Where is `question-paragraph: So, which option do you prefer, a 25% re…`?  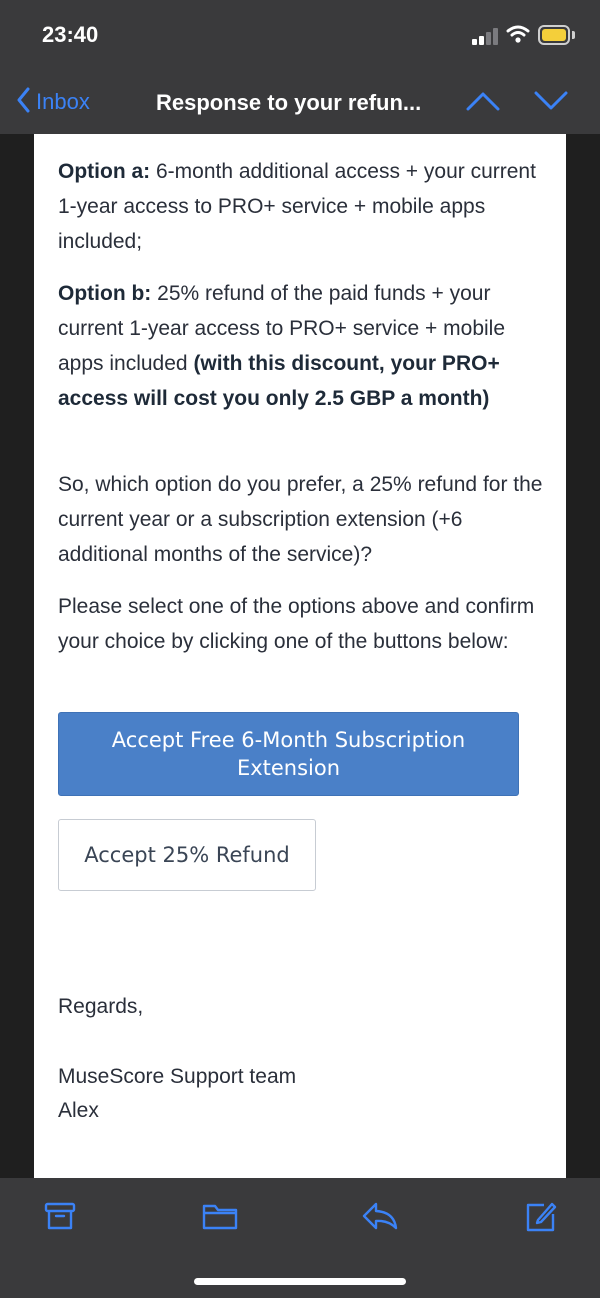 question-paragraph: So, which option do you prefer, a 25% re… is located at coordinates (300, 519).